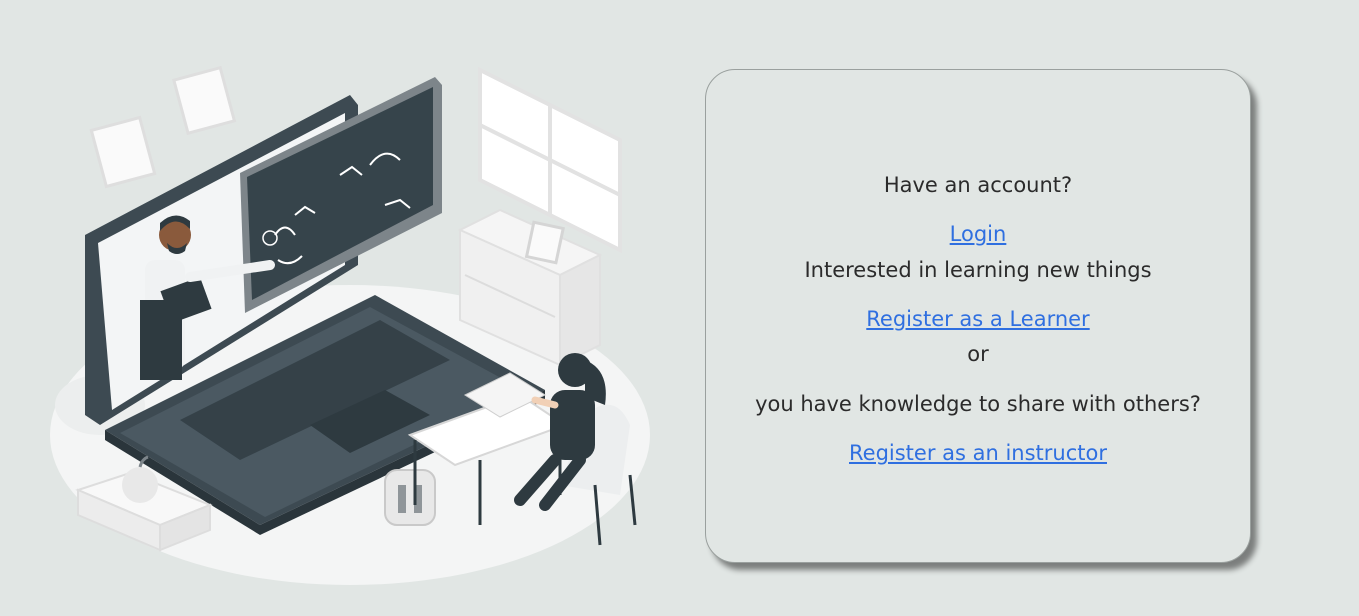 This screenshot has height=616, width=1359. Describe the element at coordinates (978, 404) in the screenshot. I see `knowledge-text: you have knowledge to share with others?` at that location.